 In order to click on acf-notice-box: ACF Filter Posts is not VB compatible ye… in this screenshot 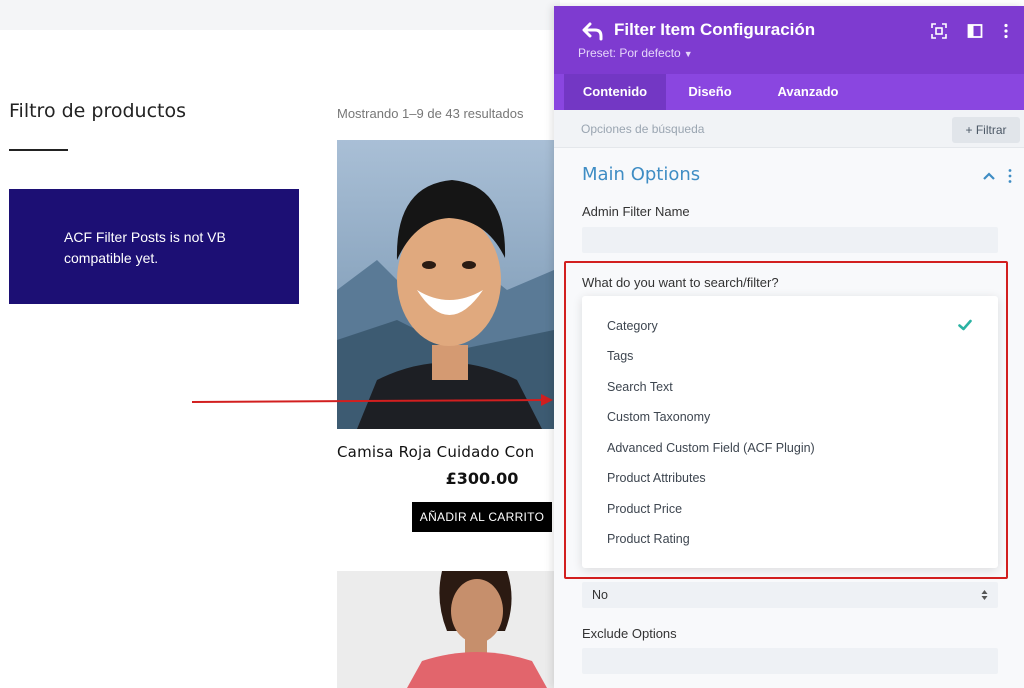, I will do `click(154, 246)`.